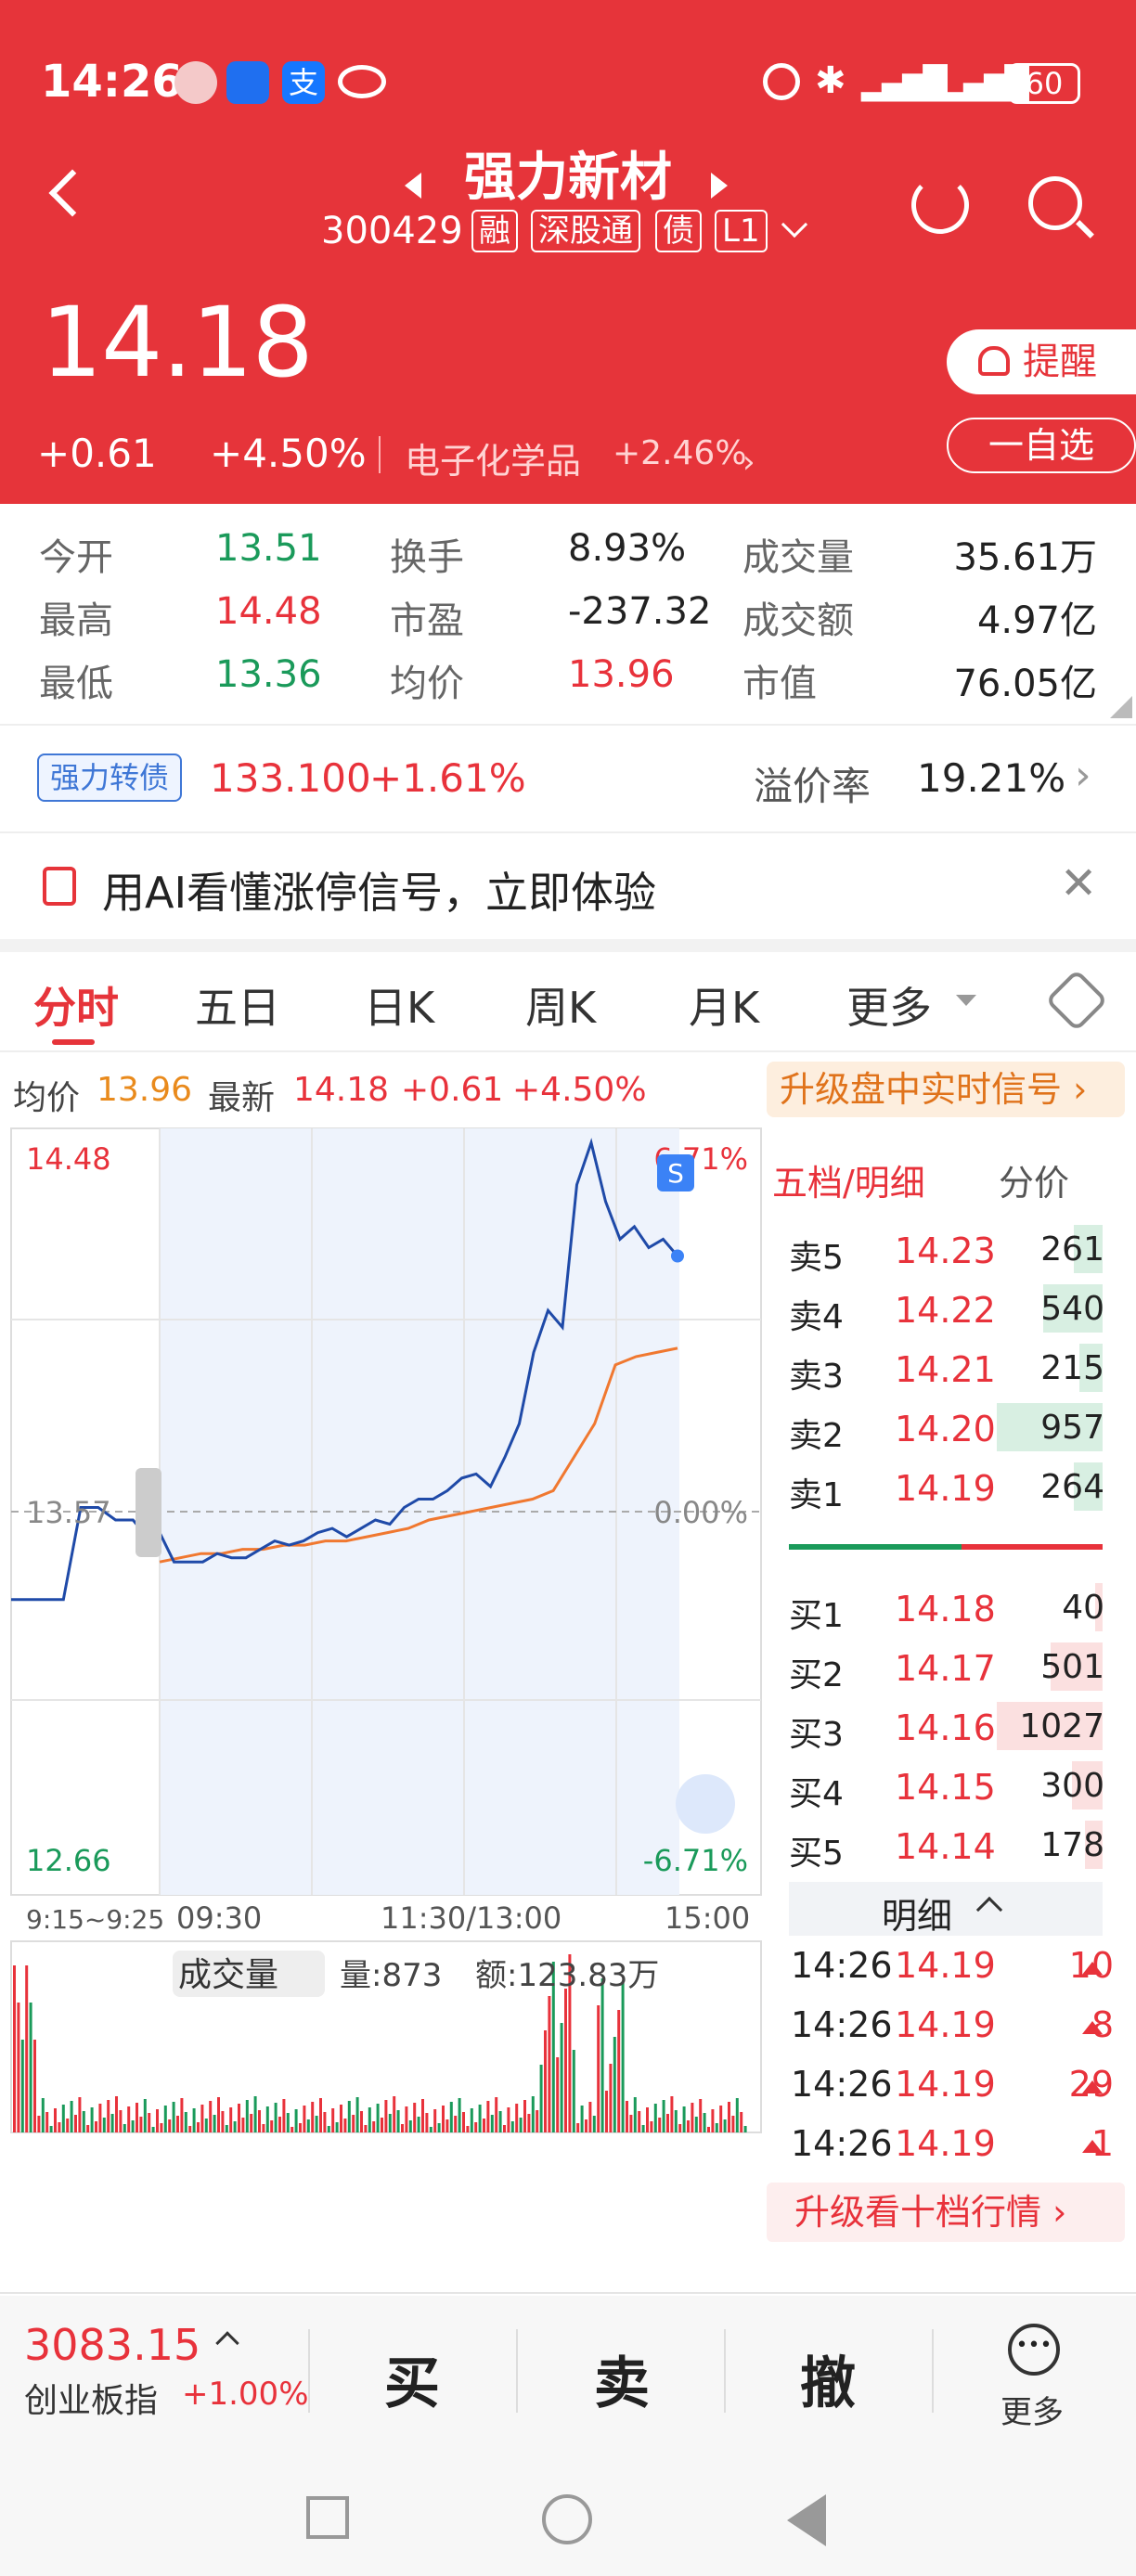  I want to click on sell-button: 卖, so click(622, 2378).